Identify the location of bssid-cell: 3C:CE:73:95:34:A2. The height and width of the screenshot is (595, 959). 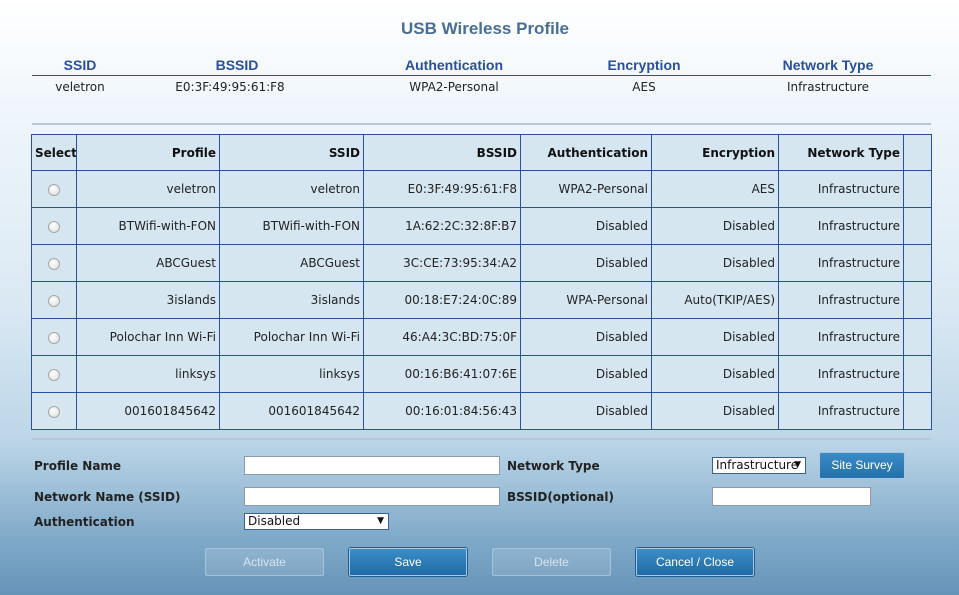
(442, 263).